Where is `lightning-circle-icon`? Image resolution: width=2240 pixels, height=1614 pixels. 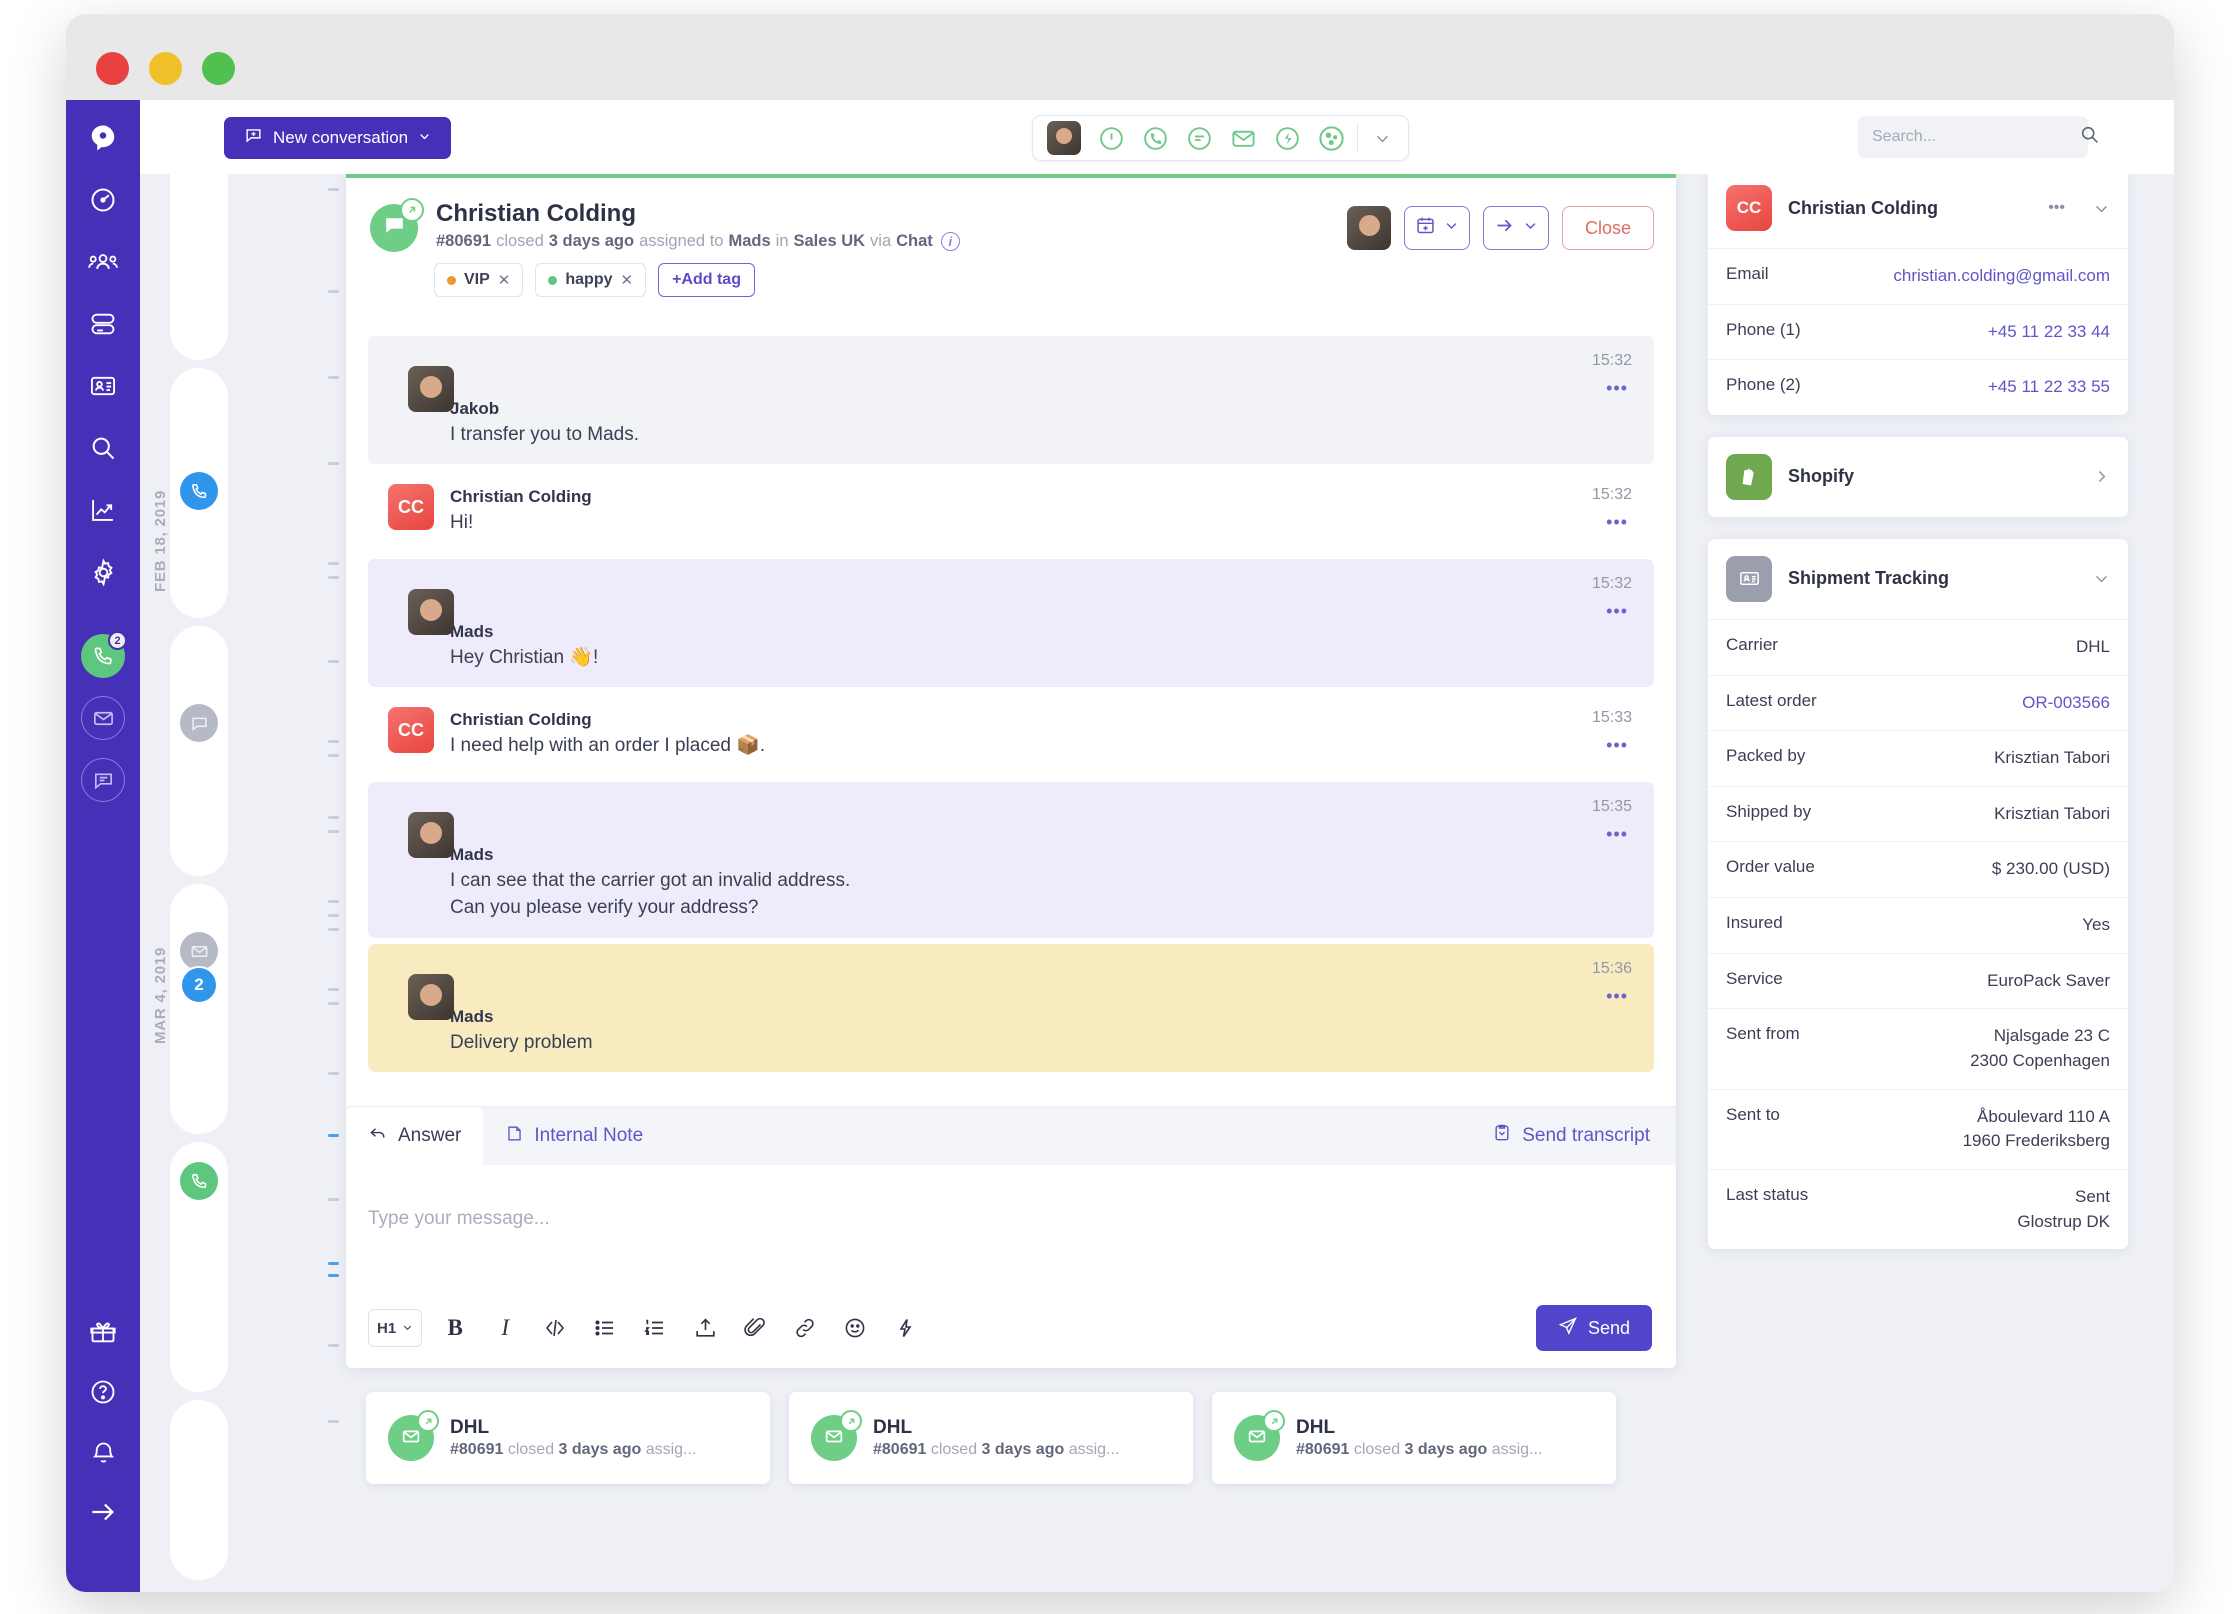
lightning-circle-icon is located at coordinates (1287, 138).